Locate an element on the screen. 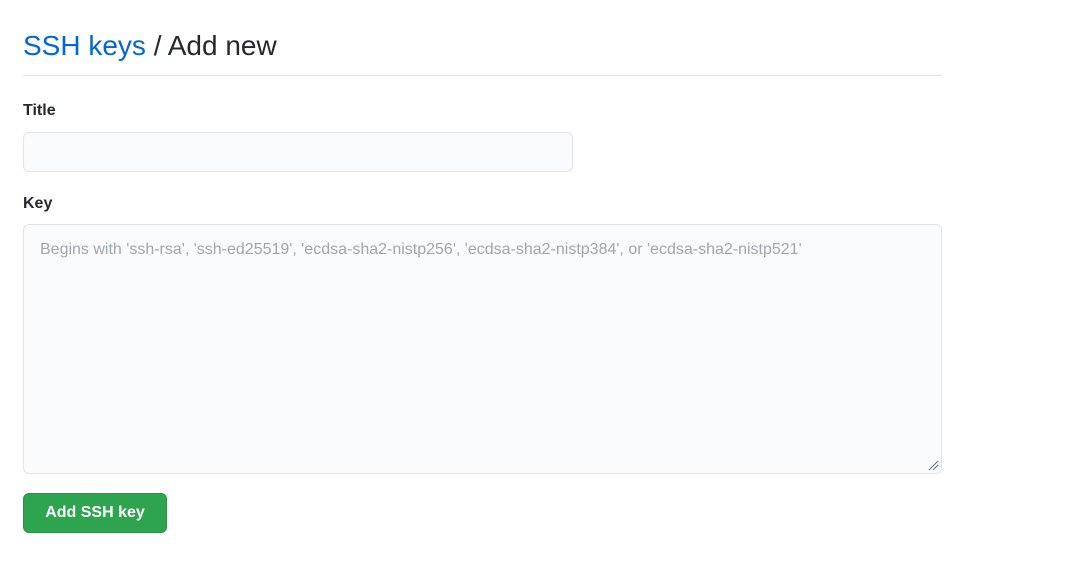  breadcrumb-current: Add new is located at coordinates (222, 45).